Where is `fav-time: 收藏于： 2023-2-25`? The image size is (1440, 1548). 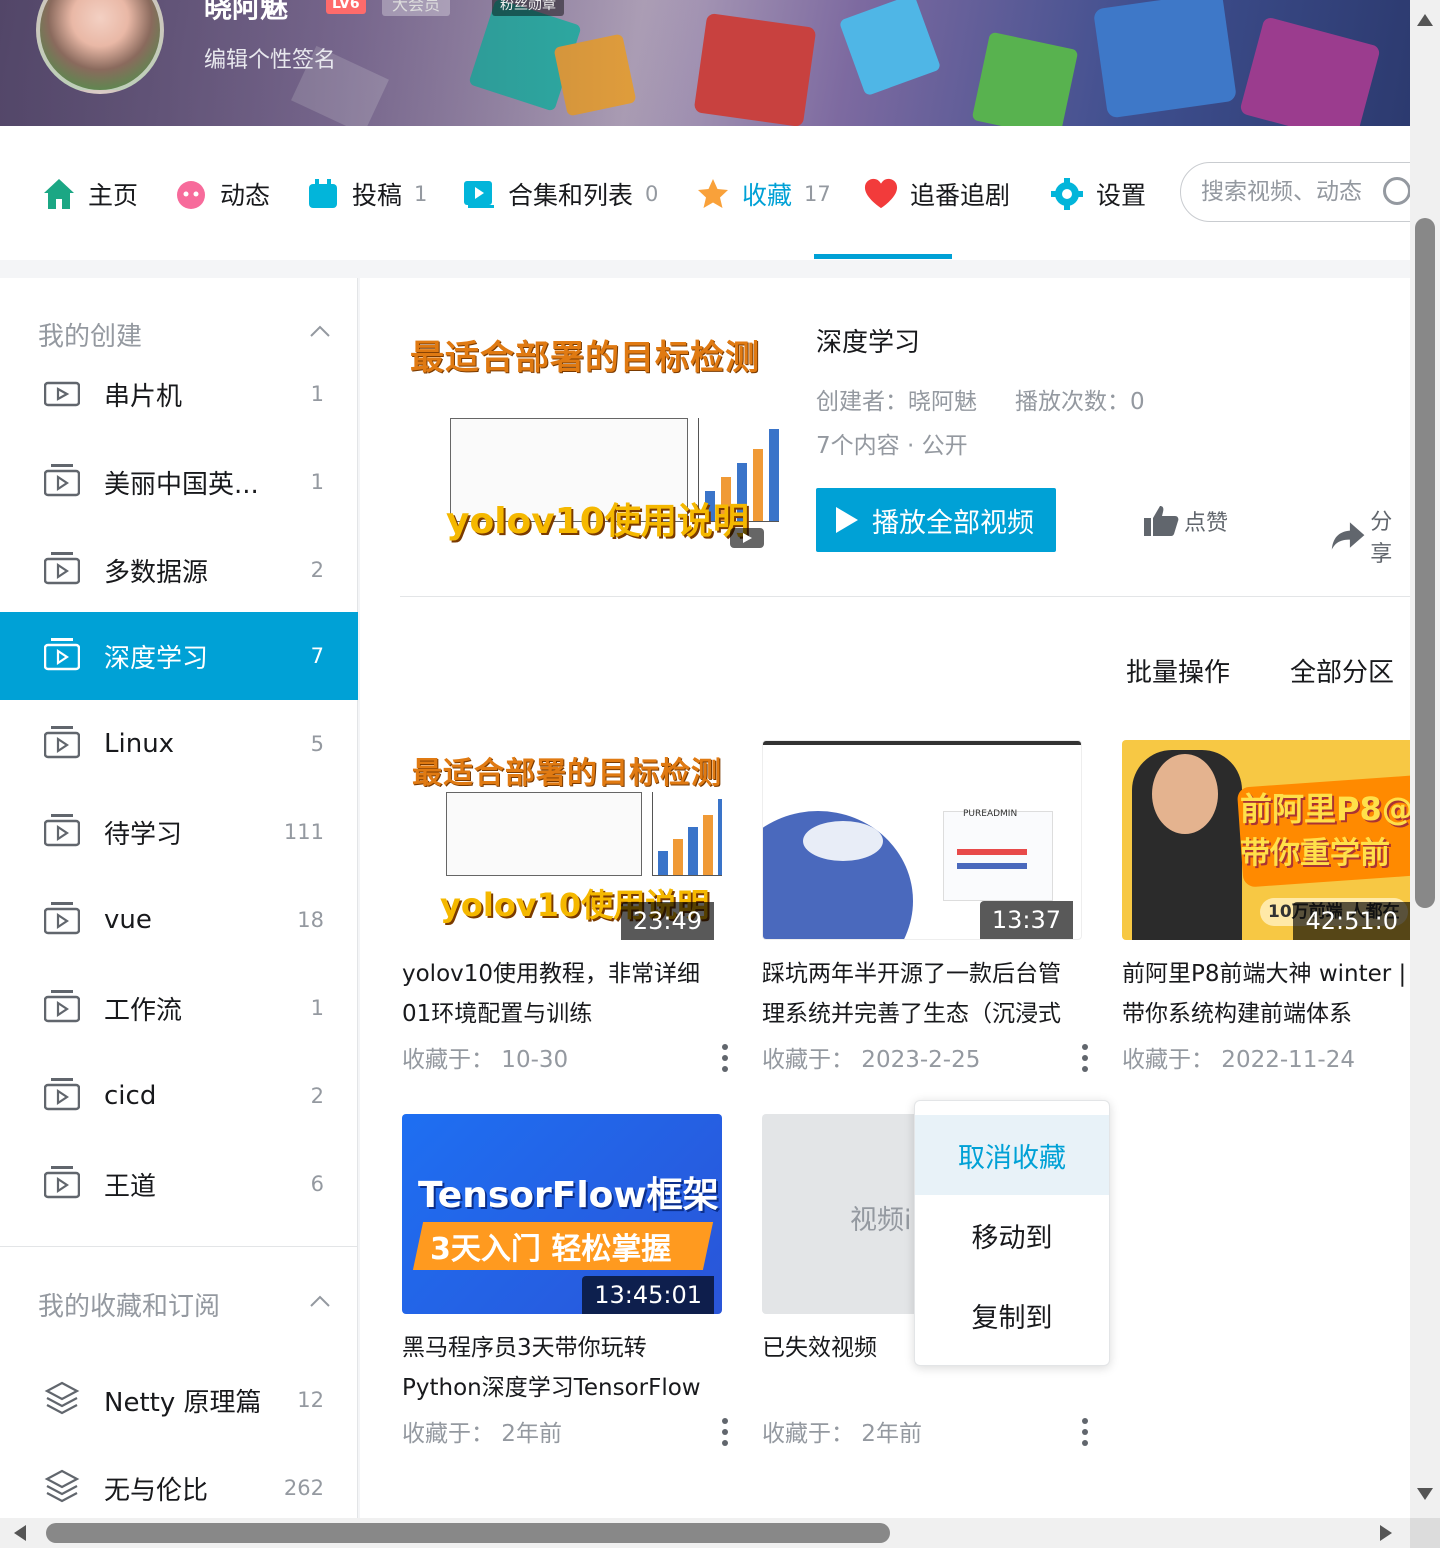 fav-time: 收藏于： 2023-2-25 is located at coordinates (925, 1057).